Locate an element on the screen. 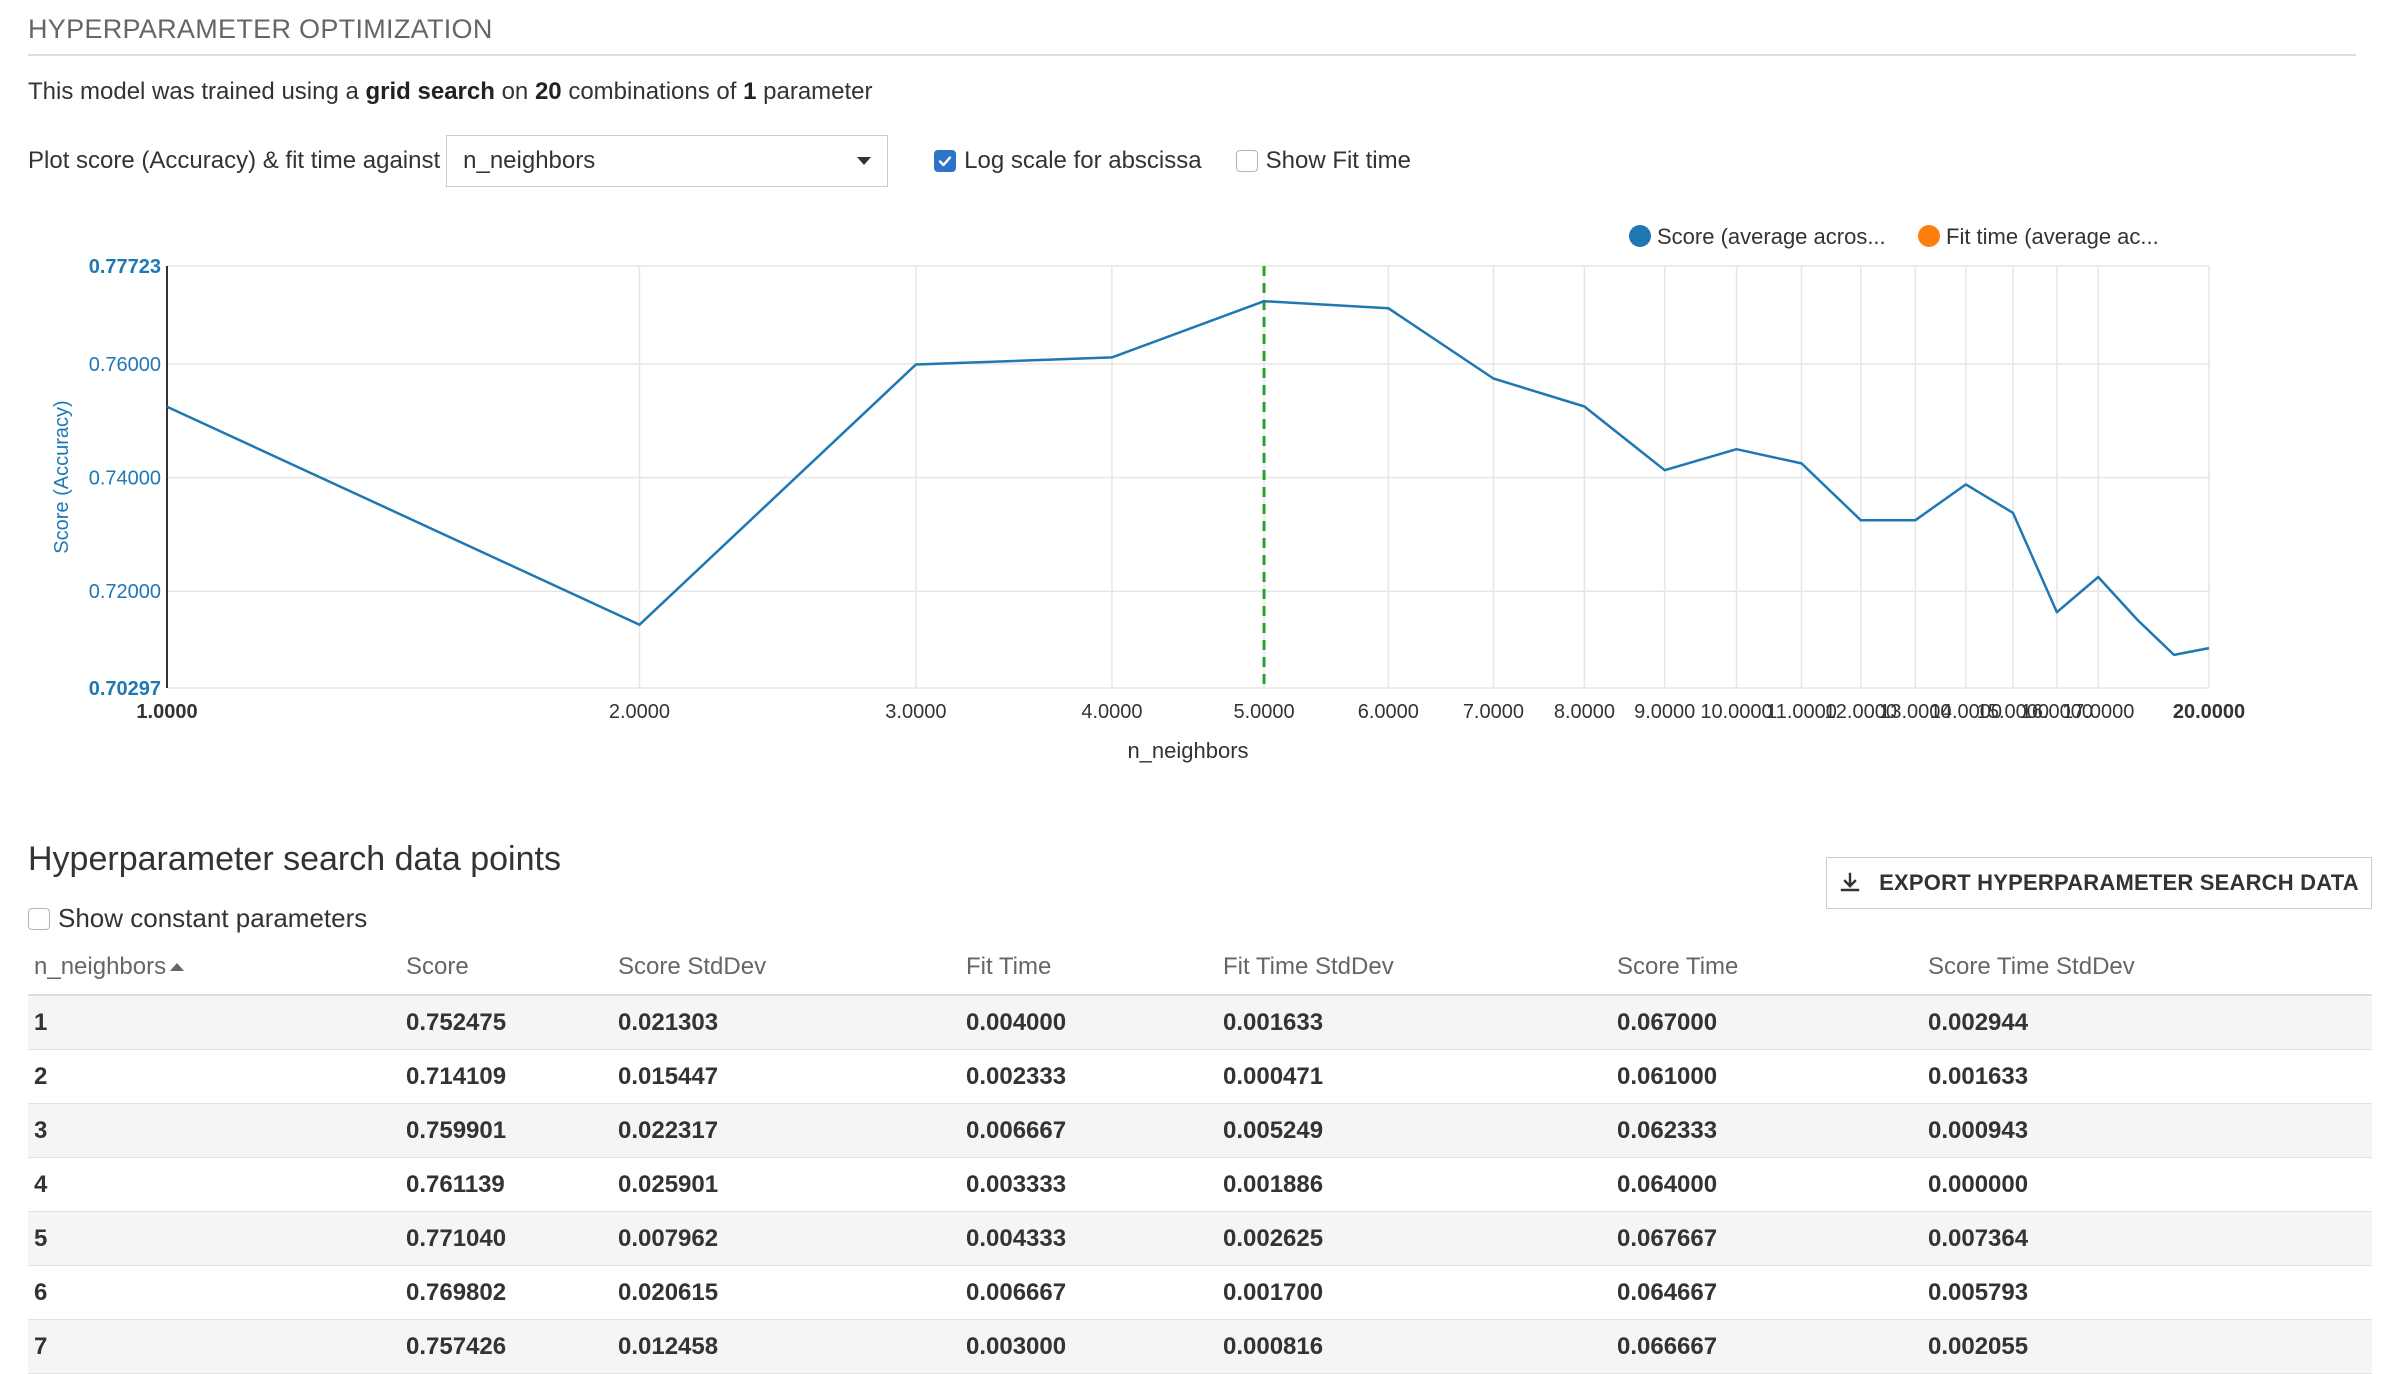 The height and width of the screenshot is (1374, 2384). x-tick-label: 8.0000 is located at coordinates (1584, 712).